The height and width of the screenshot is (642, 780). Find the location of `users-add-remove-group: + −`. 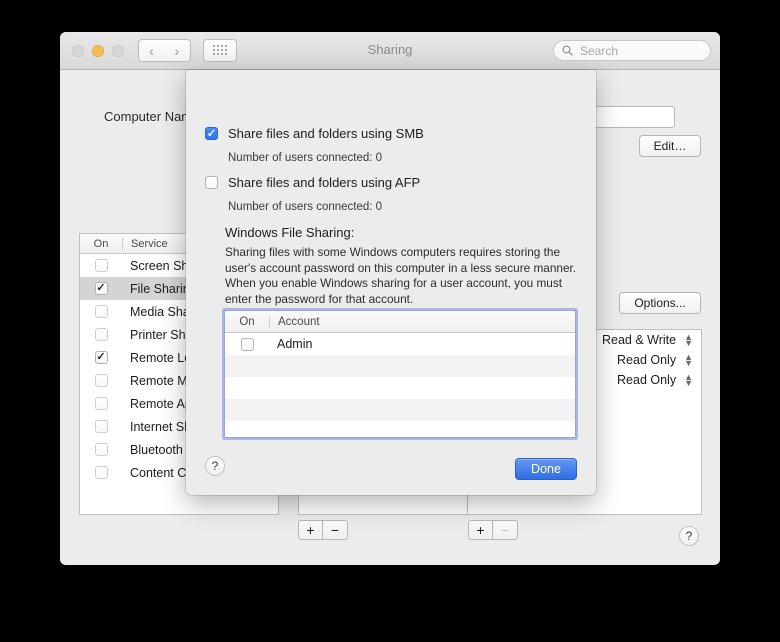

users-add-remove-group: + − is located at coordinates (493, 530).